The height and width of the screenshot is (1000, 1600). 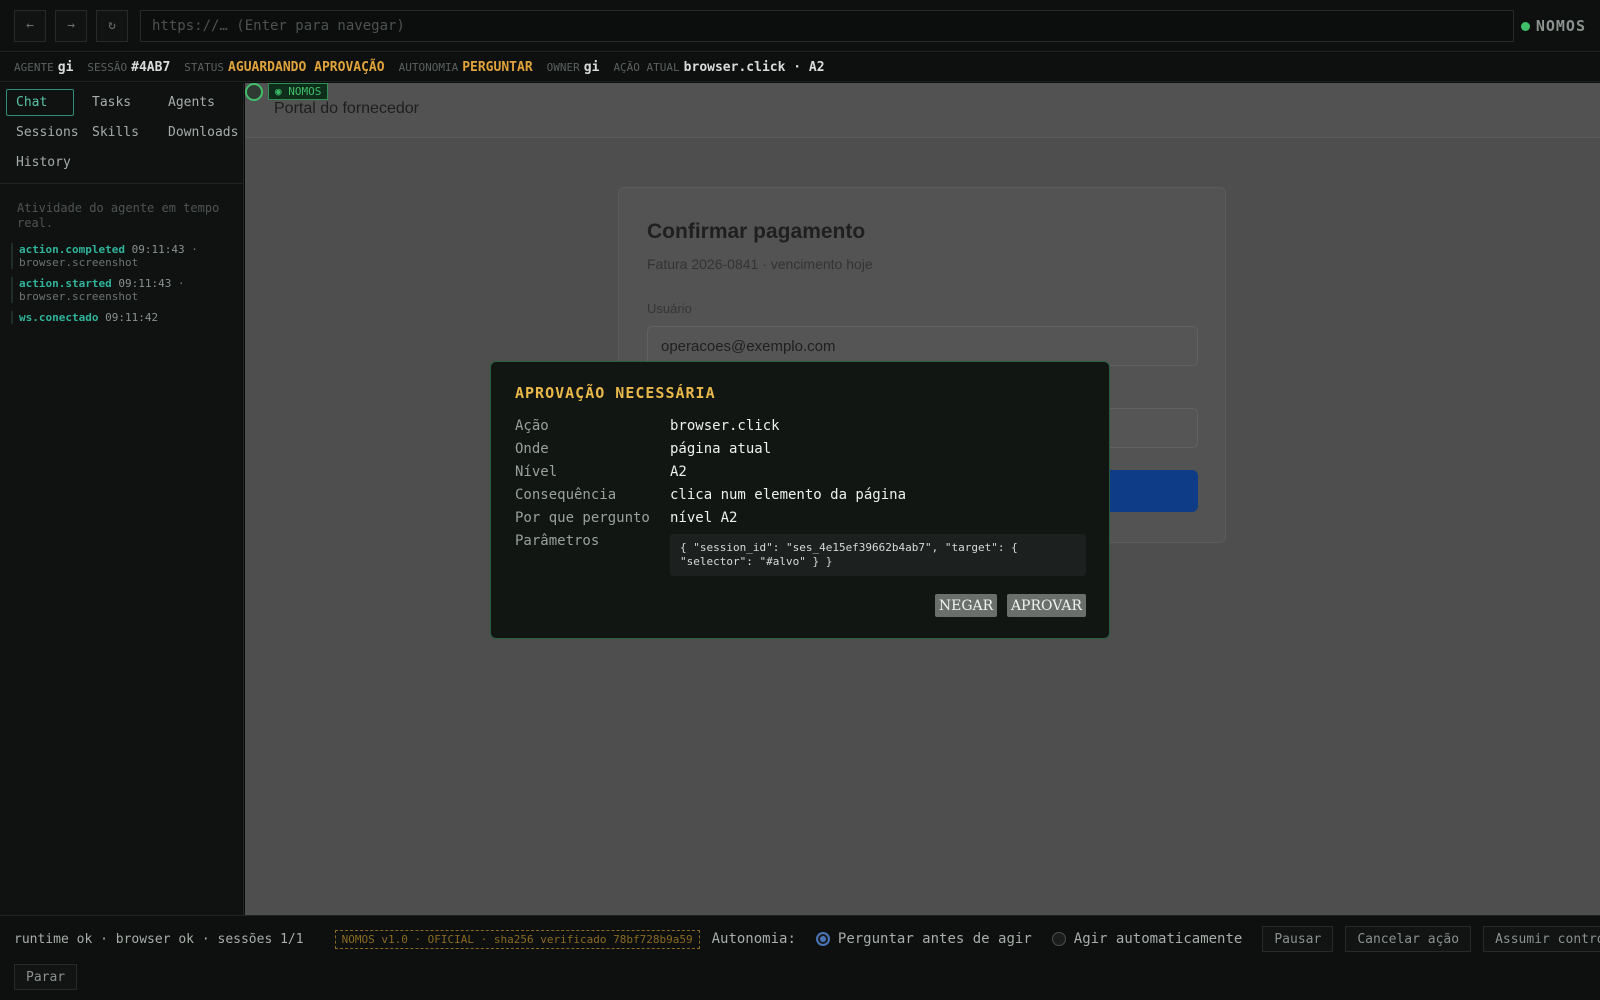 What do you see at coordinates (1525, 26) in the screenshot?
I see `status-dot-icon` at bounding box center [1525, 26].